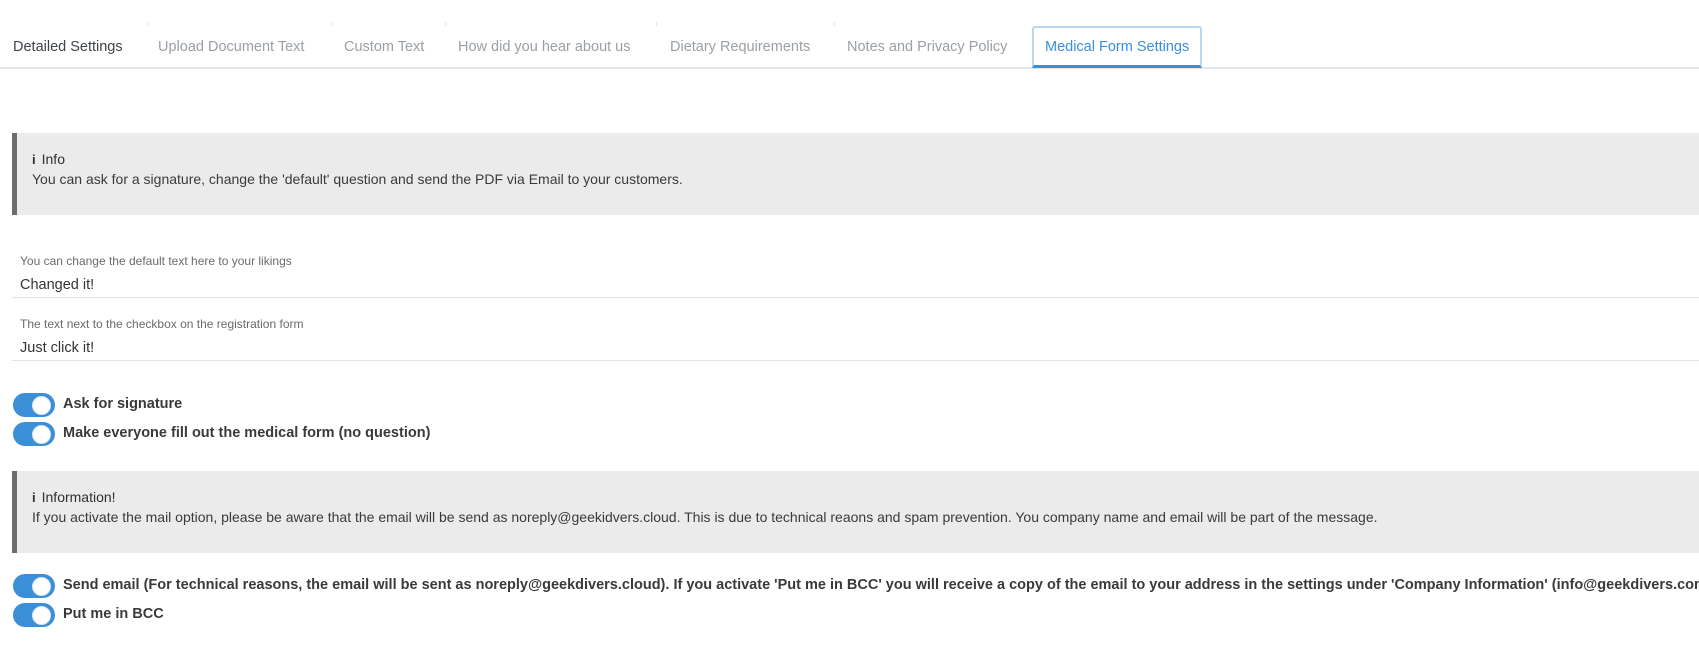 This screenshot has height=664, width=1699. I want to click on ask-signature-label: Ask for signature, so click(123, 404).